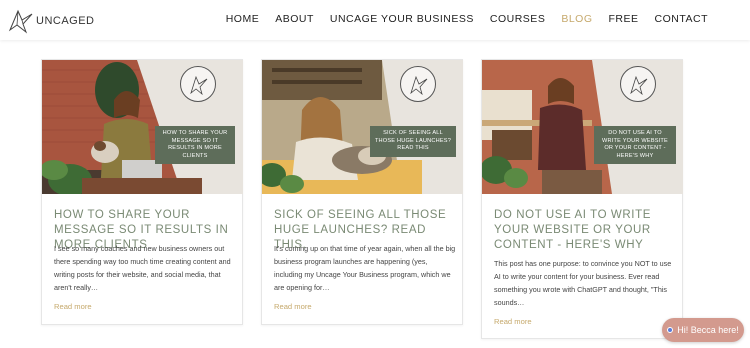  I want to click on chat-label: Hi! Becca here!, so click(708, 330).